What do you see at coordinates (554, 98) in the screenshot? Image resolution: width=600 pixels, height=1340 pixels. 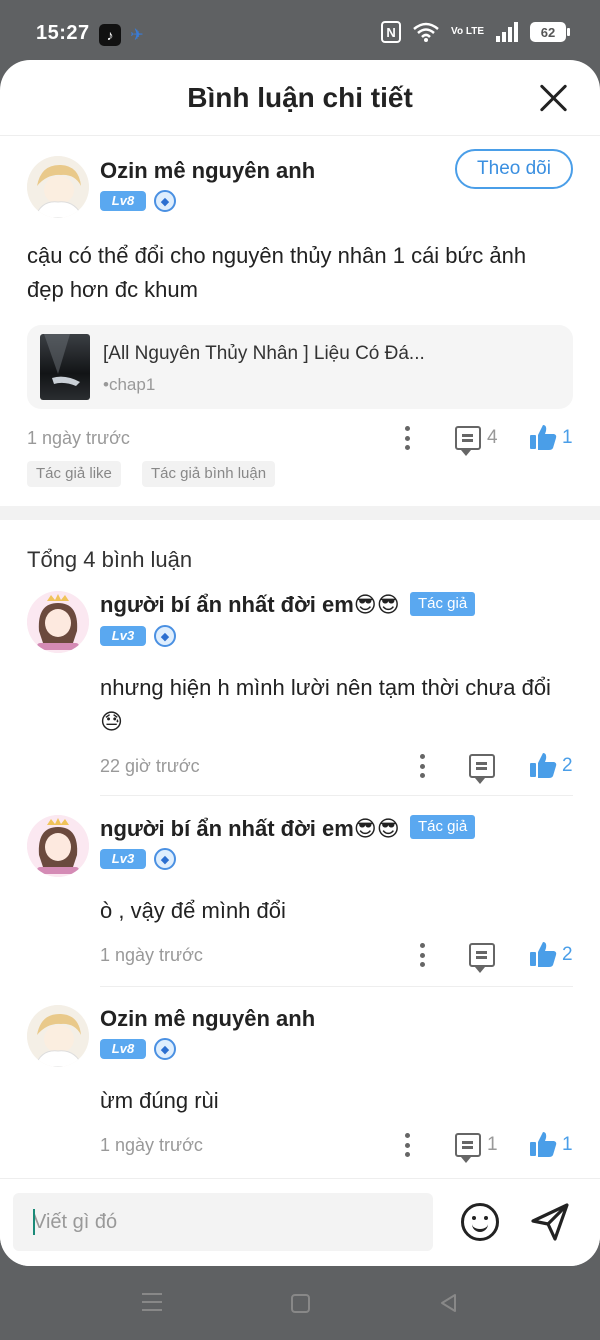 I see `close-icon` at bounding box center [554, 98].